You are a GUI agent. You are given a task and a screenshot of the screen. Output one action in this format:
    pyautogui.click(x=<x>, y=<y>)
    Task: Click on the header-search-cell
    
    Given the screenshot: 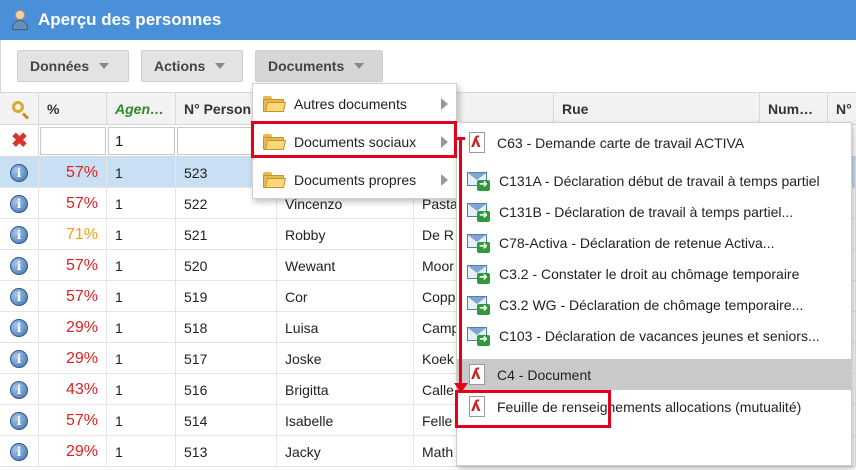 What is the action you would take?
    pyautogui.click(x=19, y=109)
    